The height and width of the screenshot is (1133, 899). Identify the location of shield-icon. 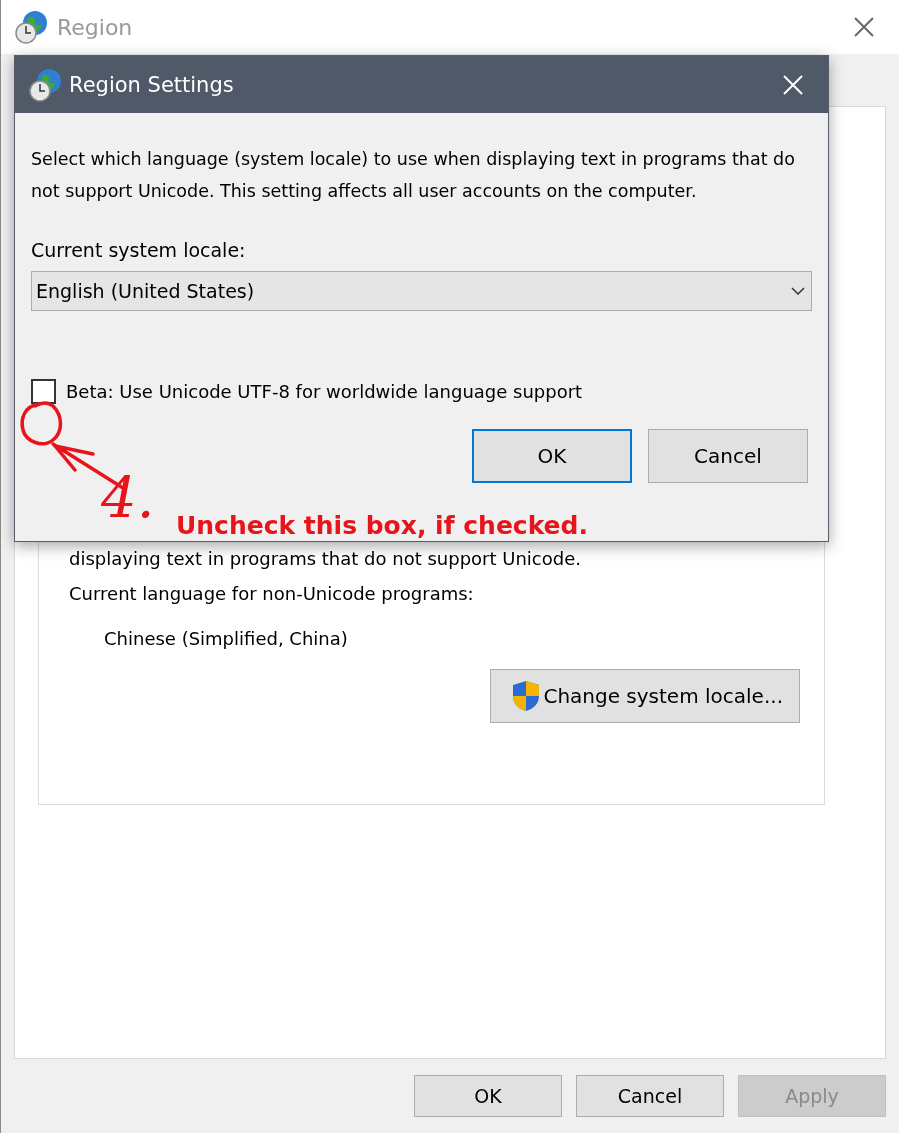
(526, 696).